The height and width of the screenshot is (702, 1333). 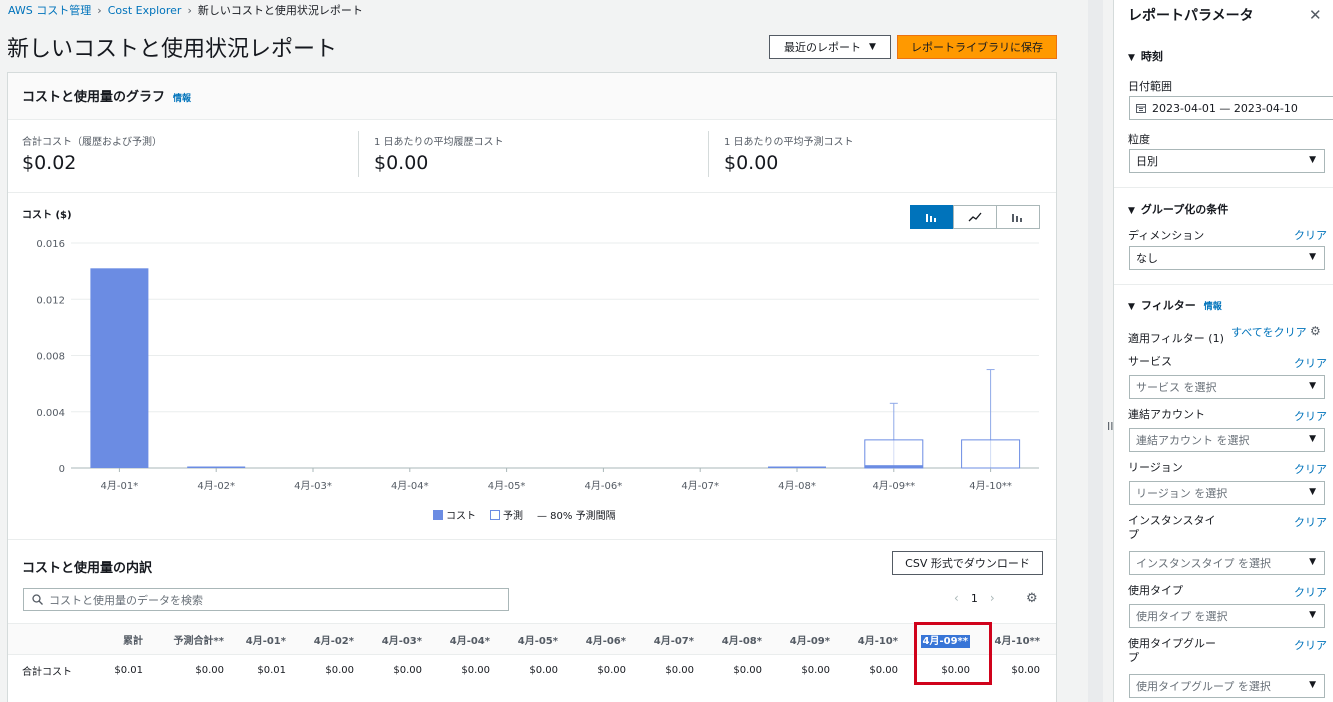 What do you see at coordinates (87, 568) in the screenshot?
I see `breakdown-title: コストと使用量の内訳` at bounding box center [87, 568].